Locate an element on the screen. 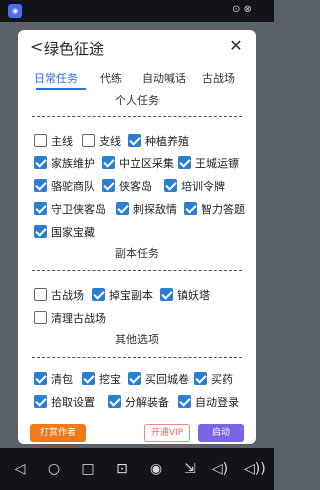  checkbox-label: 买回城卷 is located at coordinates (167, 379).